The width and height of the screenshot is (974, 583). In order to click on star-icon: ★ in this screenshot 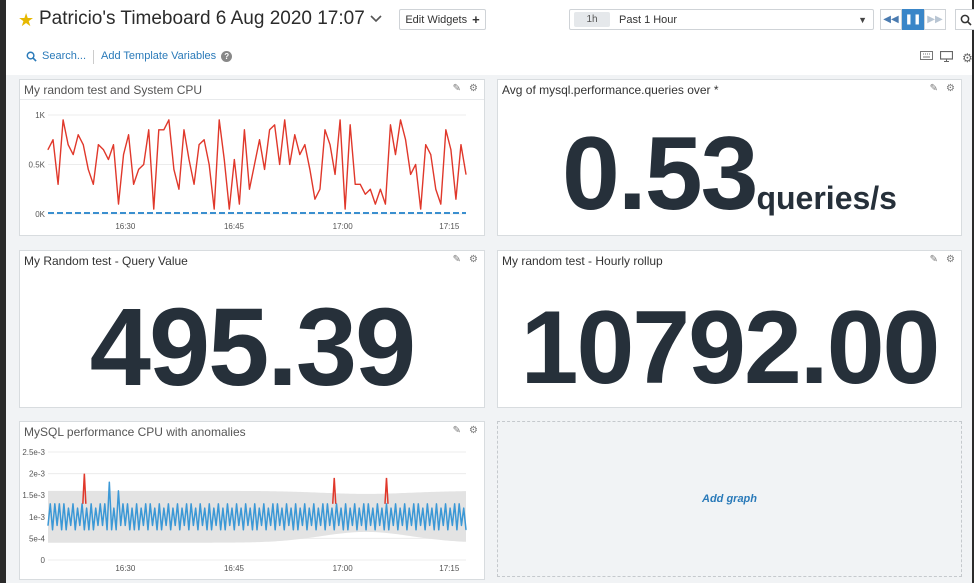, I will do `click(26, 20)`.